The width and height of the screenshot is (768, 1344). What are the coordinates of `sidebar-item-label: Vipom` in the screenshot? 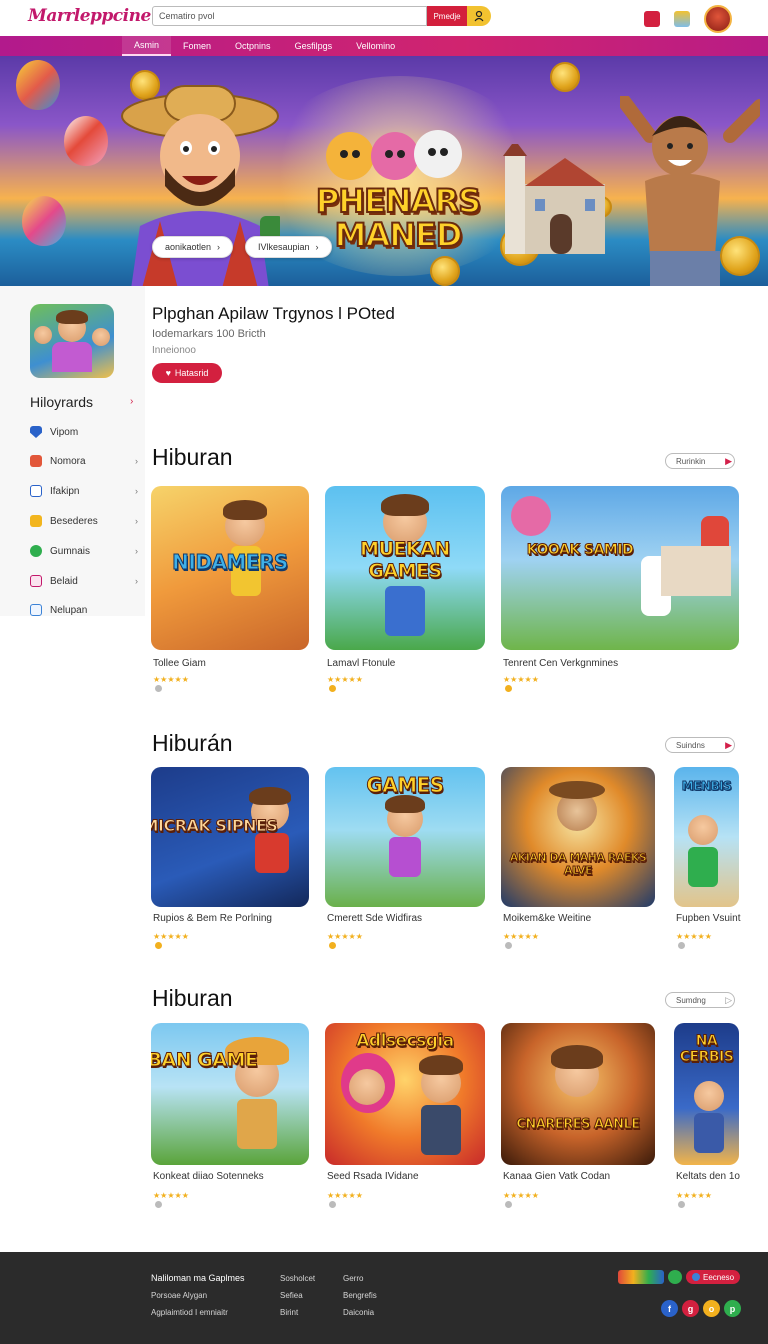 It's located at (64, 432).